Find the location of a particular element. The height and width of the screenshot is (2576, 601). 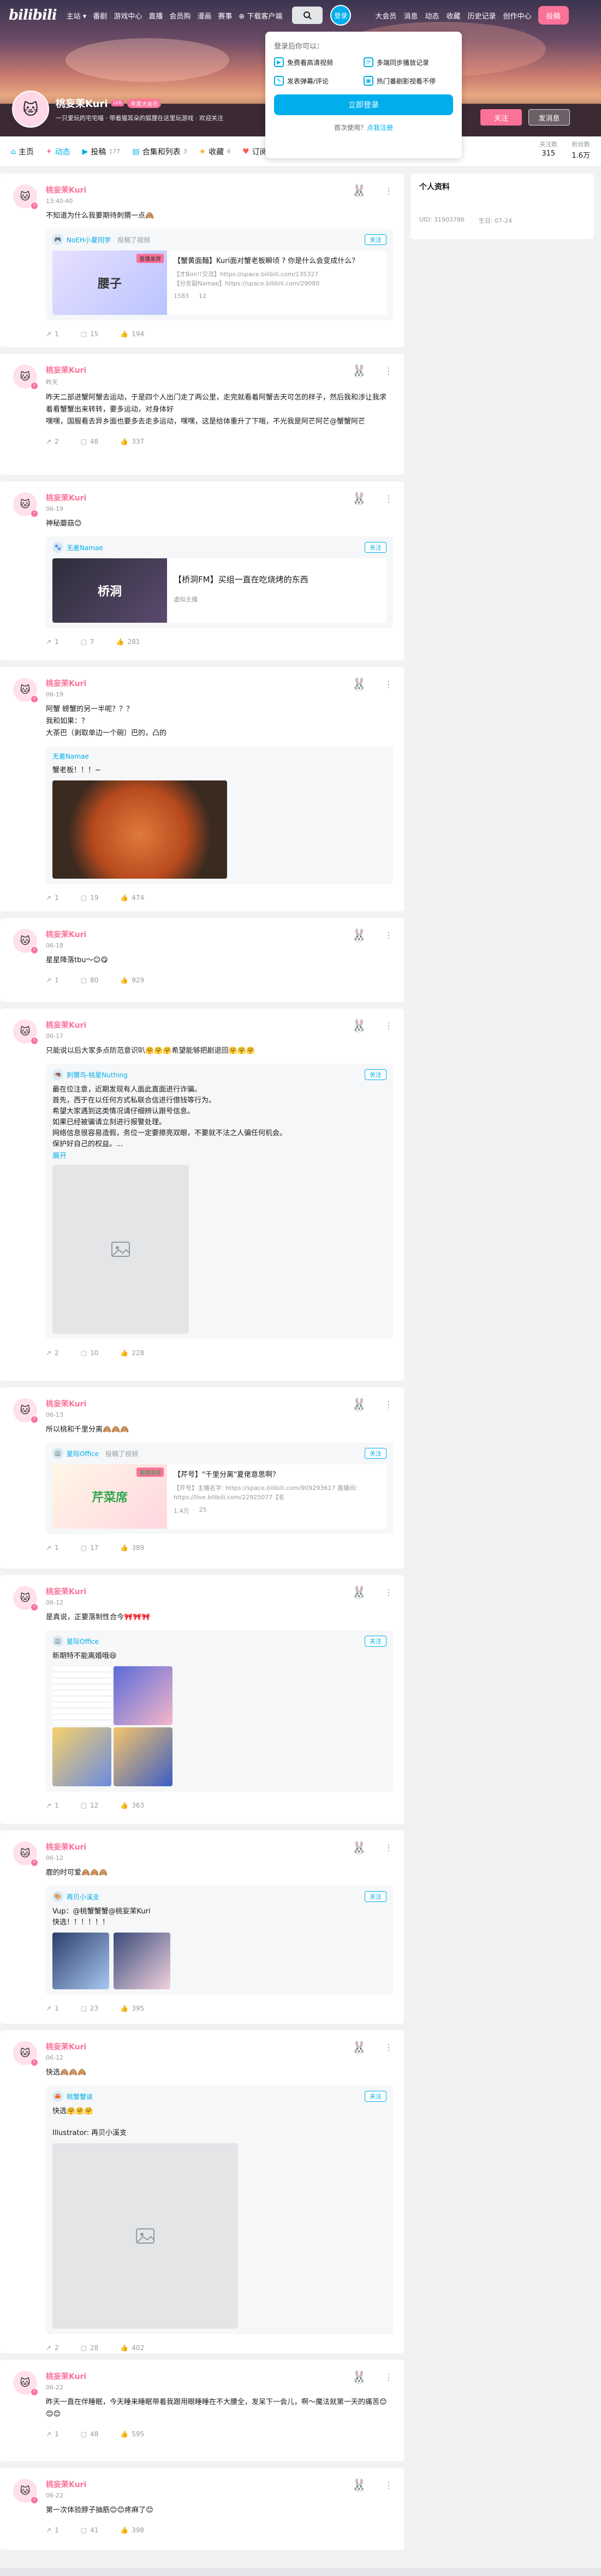

tab-videos: ▶ 投稿 177 is located at coordinates (101, 151).